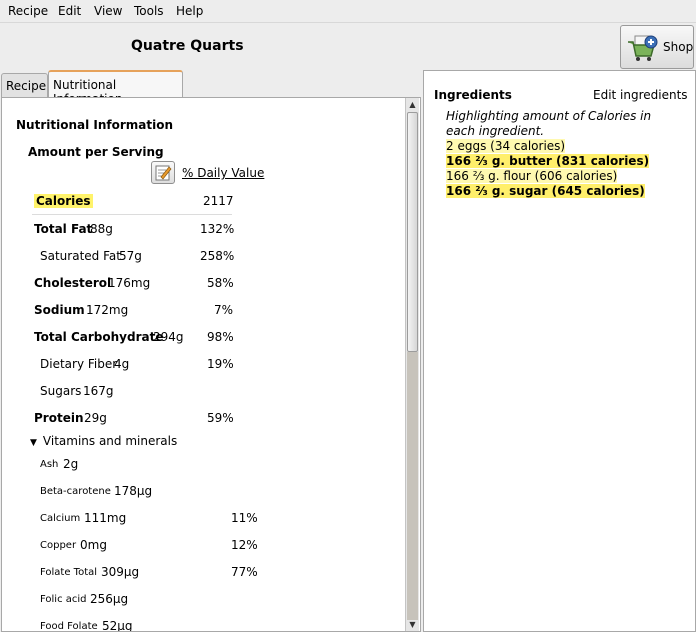 The height and width of the screenshot is (632, 696). What do you see at coordinates (532, 176) in the screenshot?
I see `ingredient-item: 166 ⅔ g. flour (606 calories)` at bounding box center [532, 176].